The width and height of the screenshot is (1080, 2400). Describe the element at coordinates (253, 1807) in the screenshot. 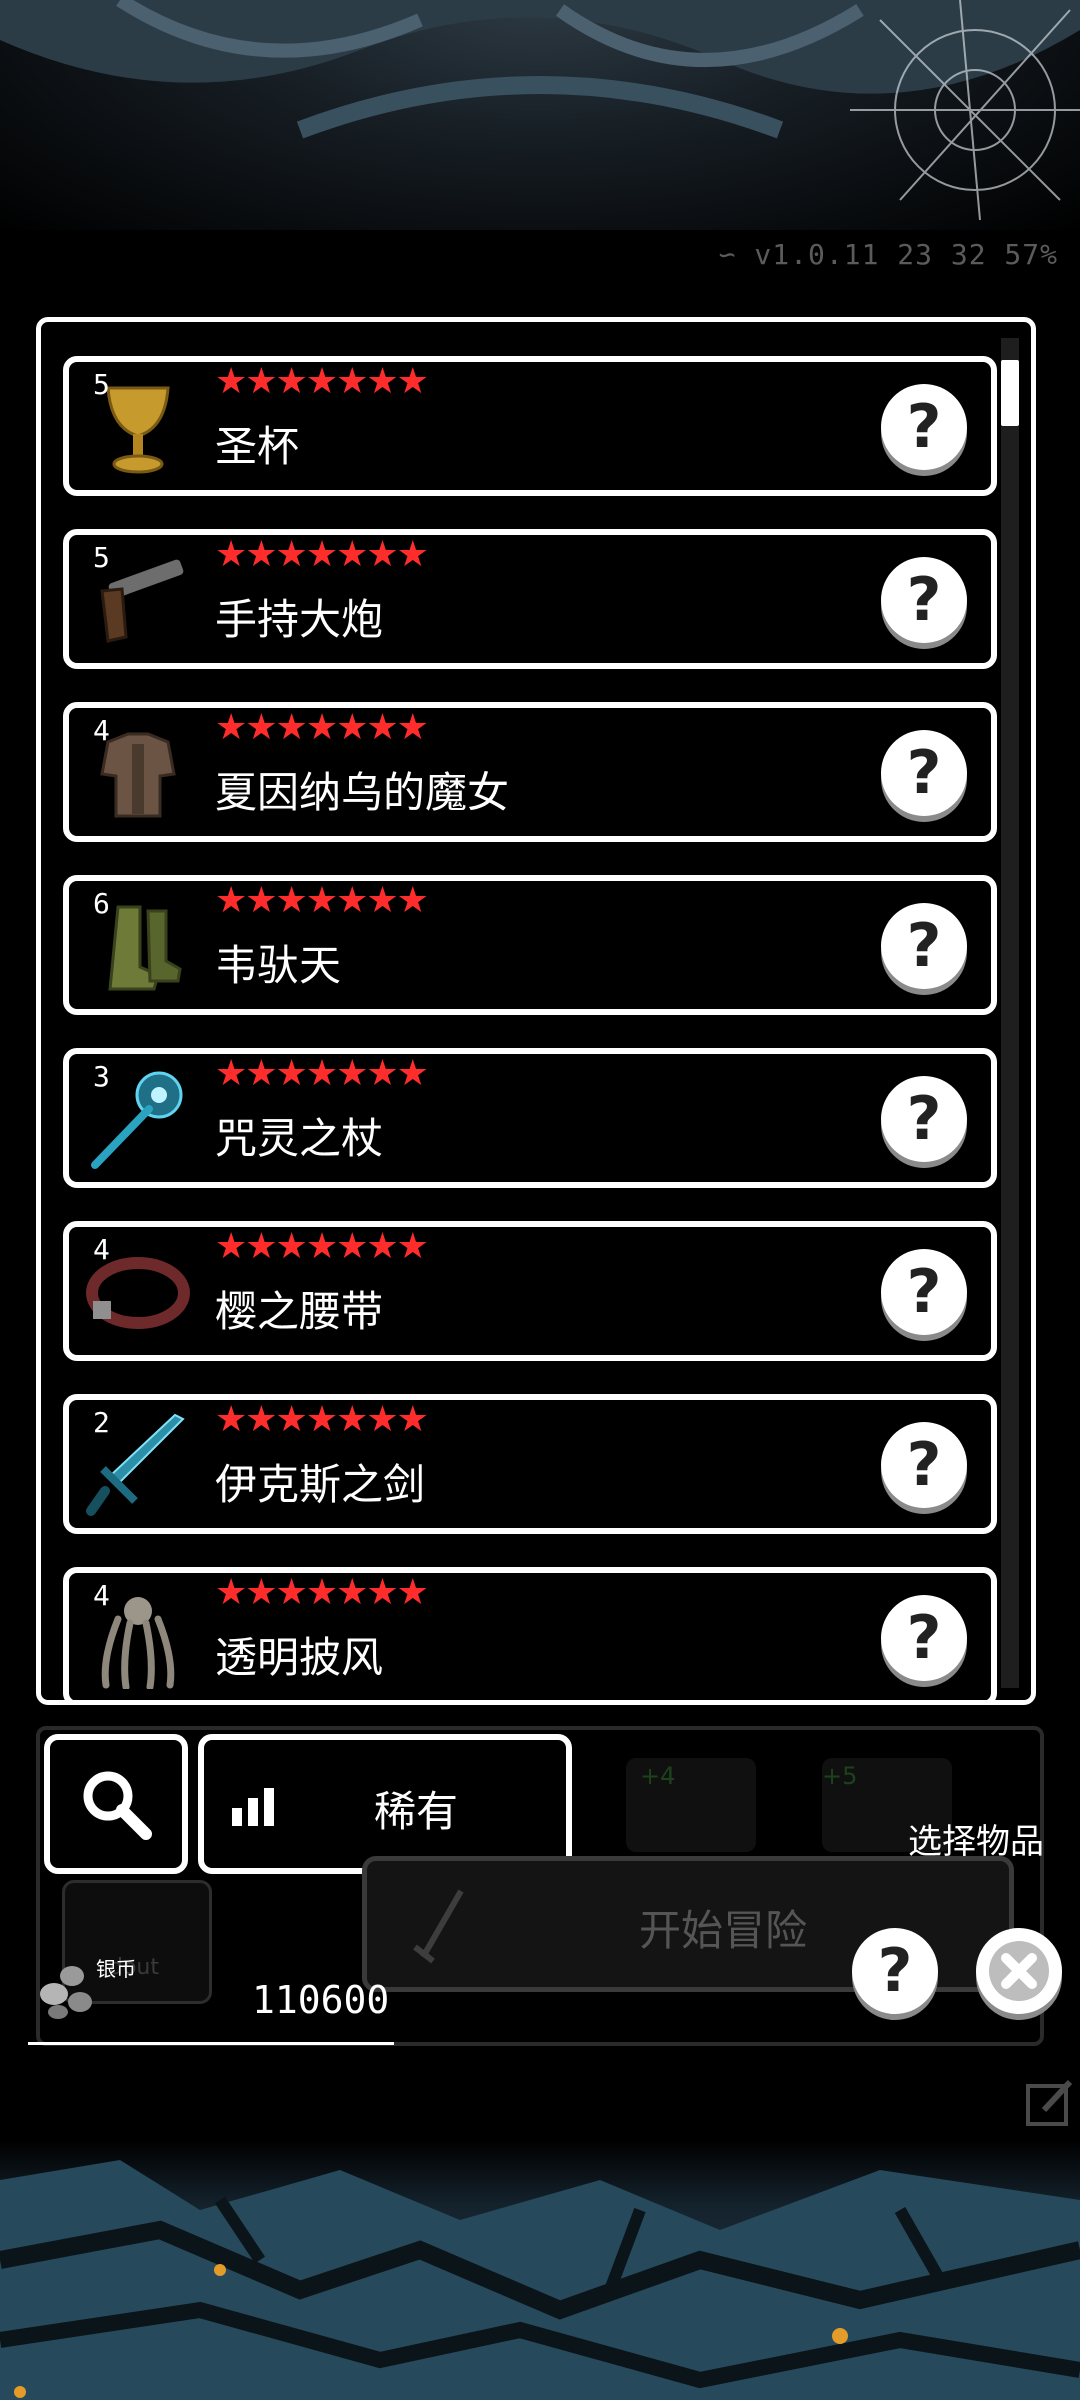

I see `bar-chart-icon` at that location.